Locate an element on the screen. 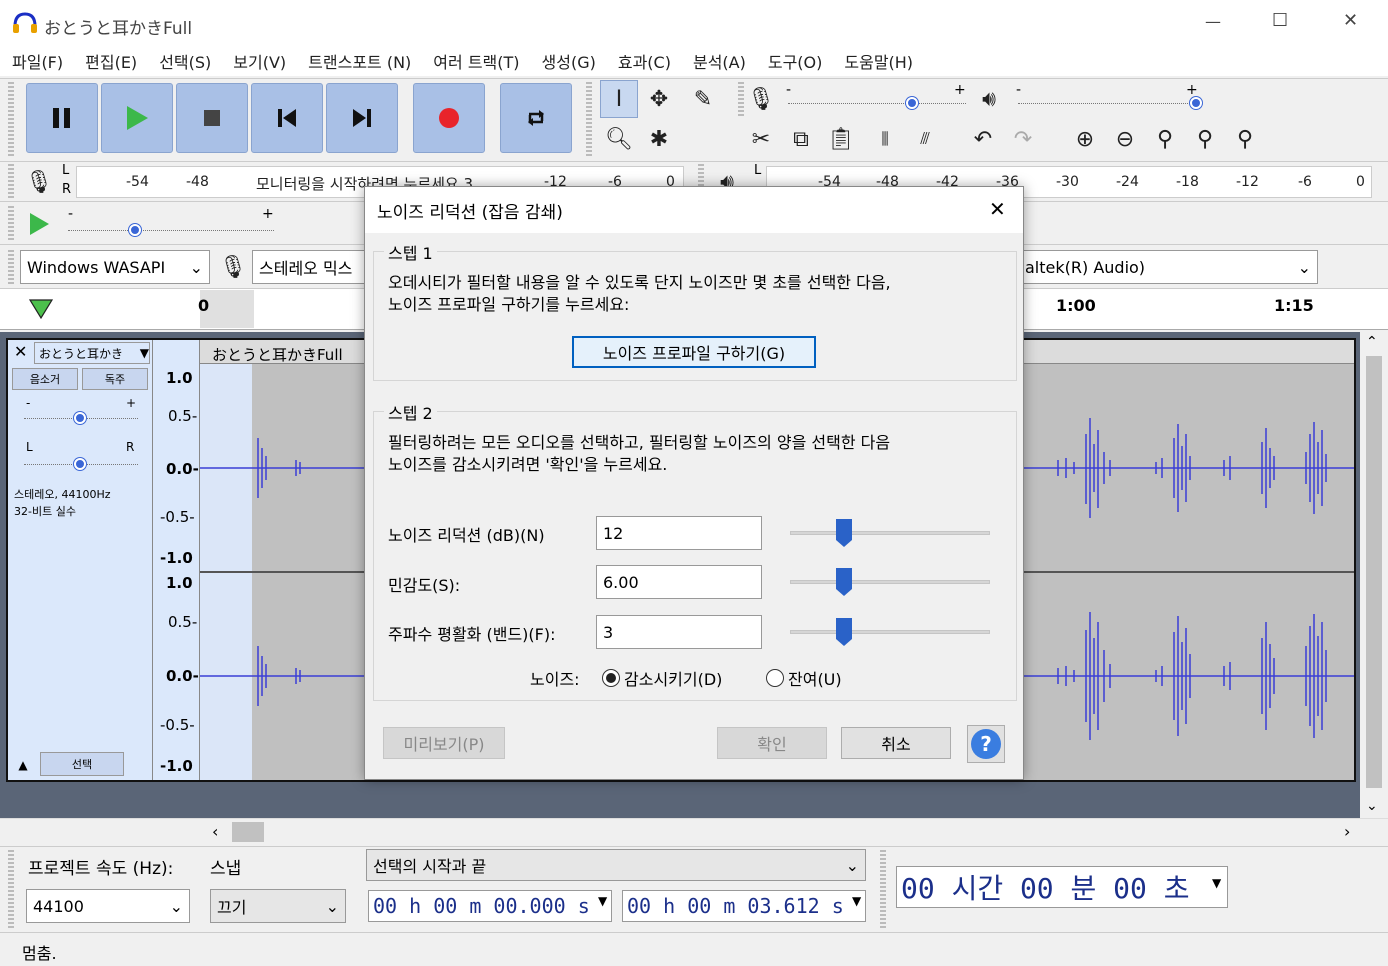 The width and height of the screenshot is (1388, 966). horizontal-scroll-thumb is located at coordinates (248, 832).